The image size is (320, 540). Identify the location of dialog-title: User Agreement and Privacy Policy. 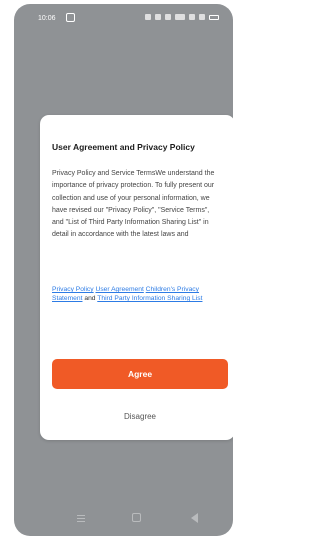
(123, 147).